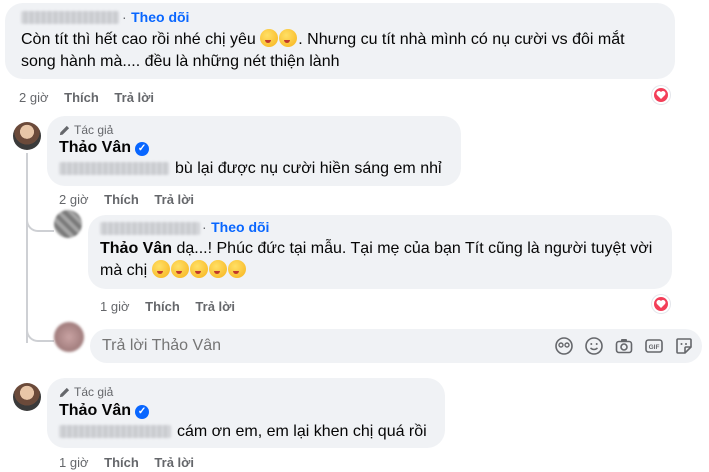 Image resolution: width=709 pixels, height=472 pixels. I want to click on camera-icon, so click(624, 346).